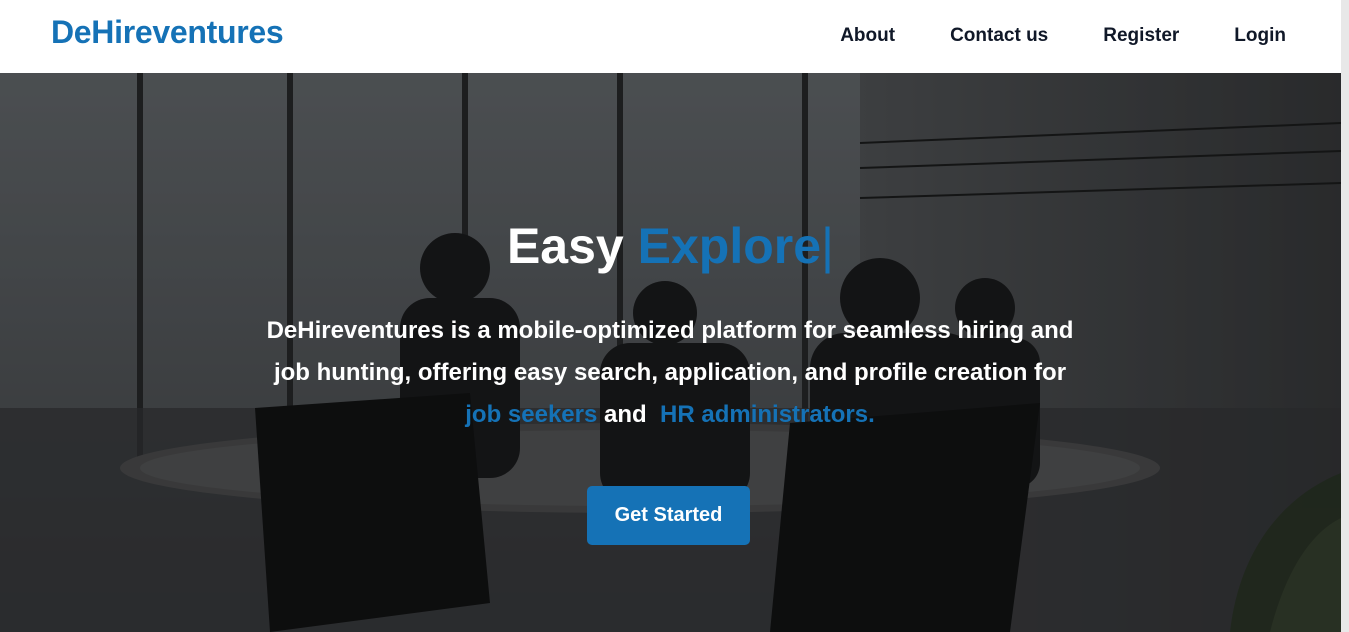 This screenshot has height=632, width=1349. Describe the element at coordinates (167, 32) in the screenshot. I see `brand-logo-link: DeHireventures` at that location.